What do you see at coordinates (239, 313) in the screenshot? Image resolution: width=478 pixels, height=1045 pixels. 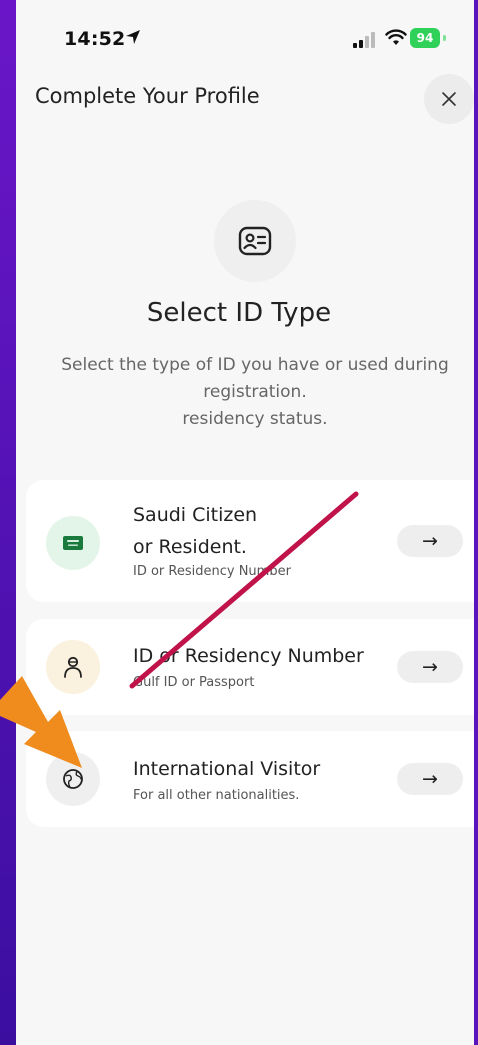 I see `section-title: Select ID Type` at bounding box center [239, 313].